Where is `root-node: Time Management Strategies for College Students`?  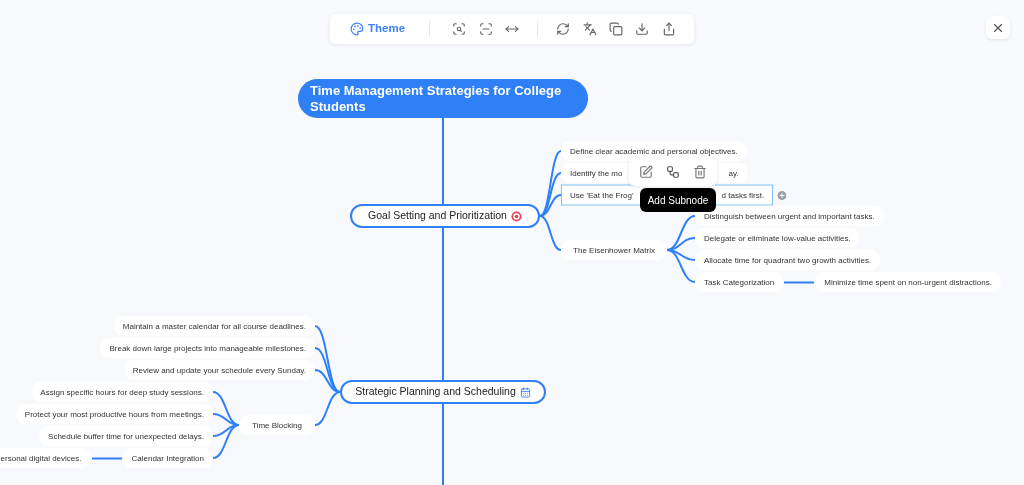
root-node: Time Management Strategies for College Students is located at coordinates (443, 98).